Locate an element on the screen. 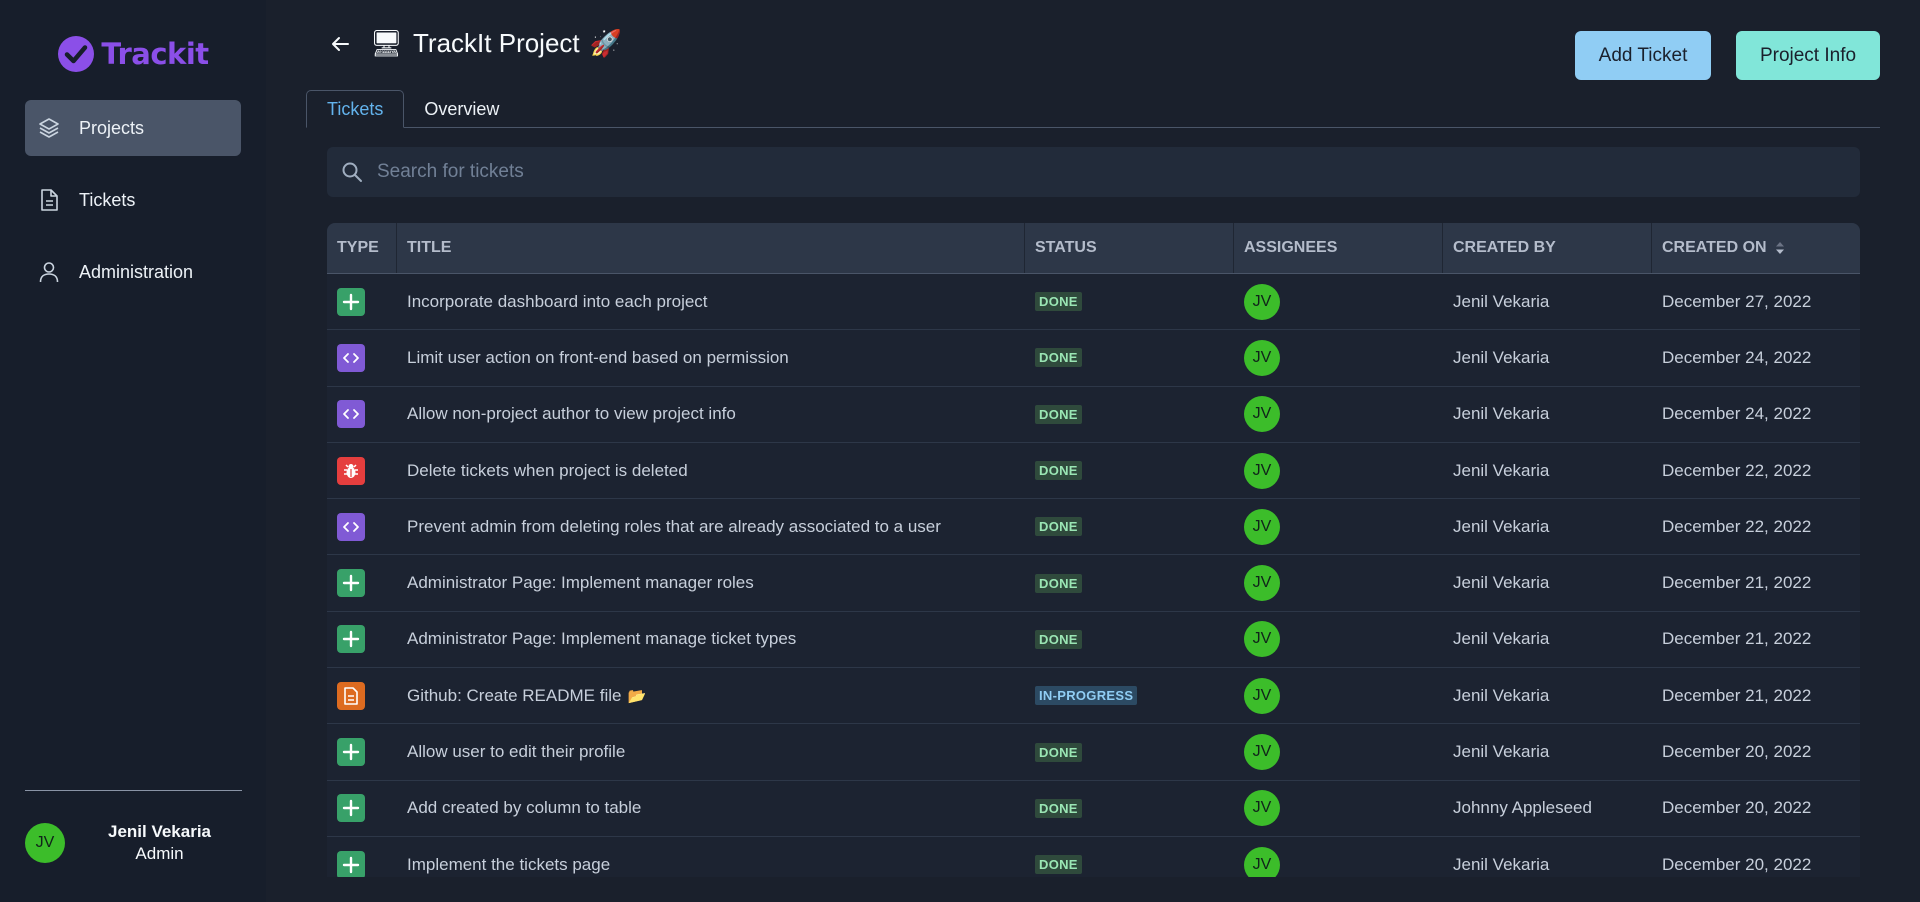  folder-icon: 📂 is located at coordinates (637, 696).